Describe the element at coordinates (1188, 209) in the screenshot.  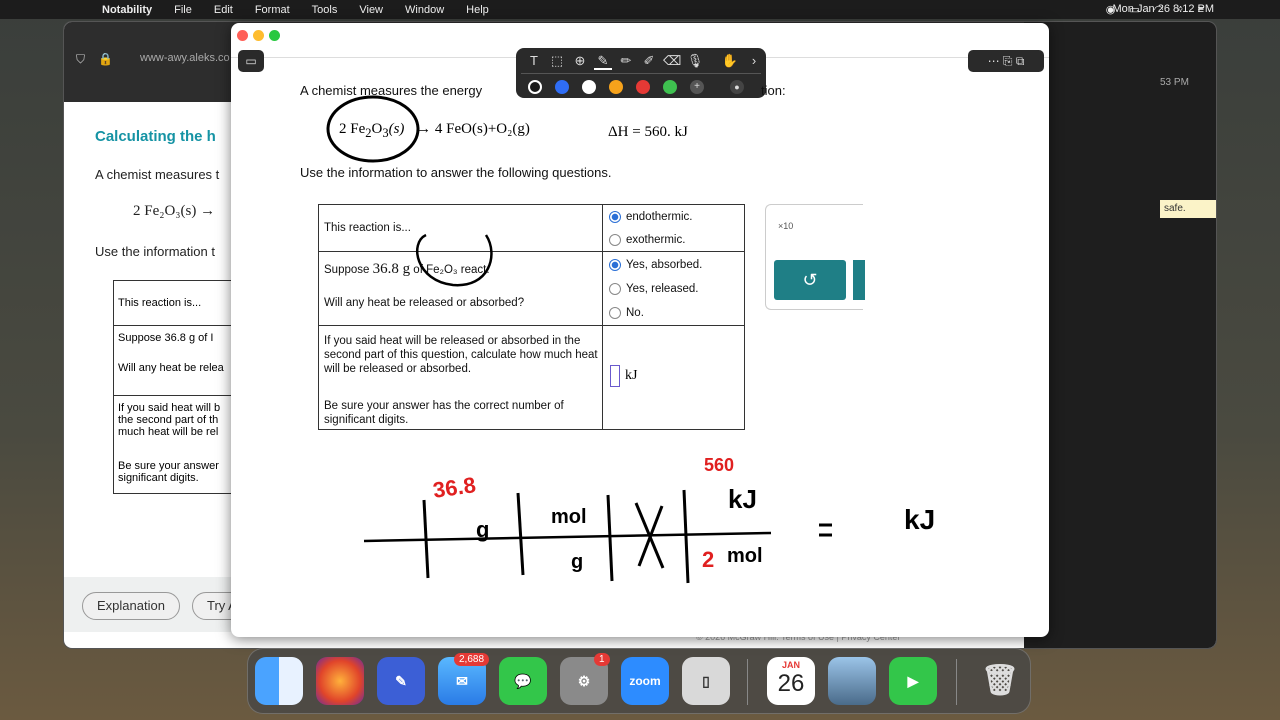
I see `side-note: safe.` at that location.